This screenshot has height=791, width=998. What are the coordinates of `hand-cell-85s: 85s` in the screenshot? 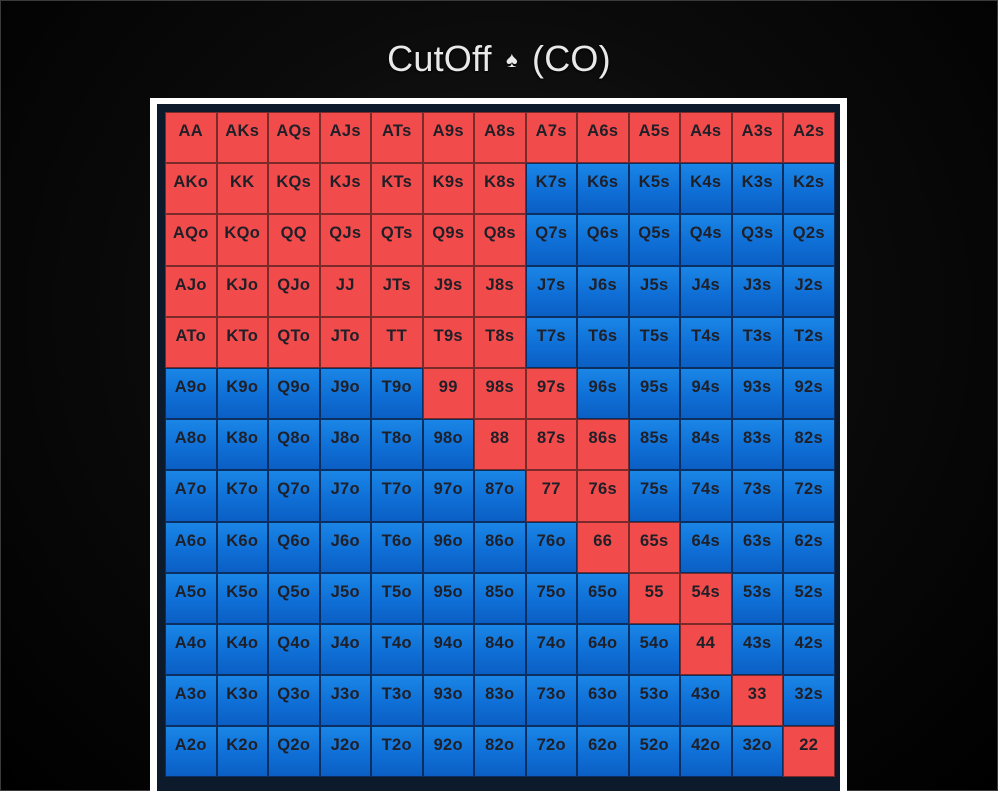 It's located at (654, 445).